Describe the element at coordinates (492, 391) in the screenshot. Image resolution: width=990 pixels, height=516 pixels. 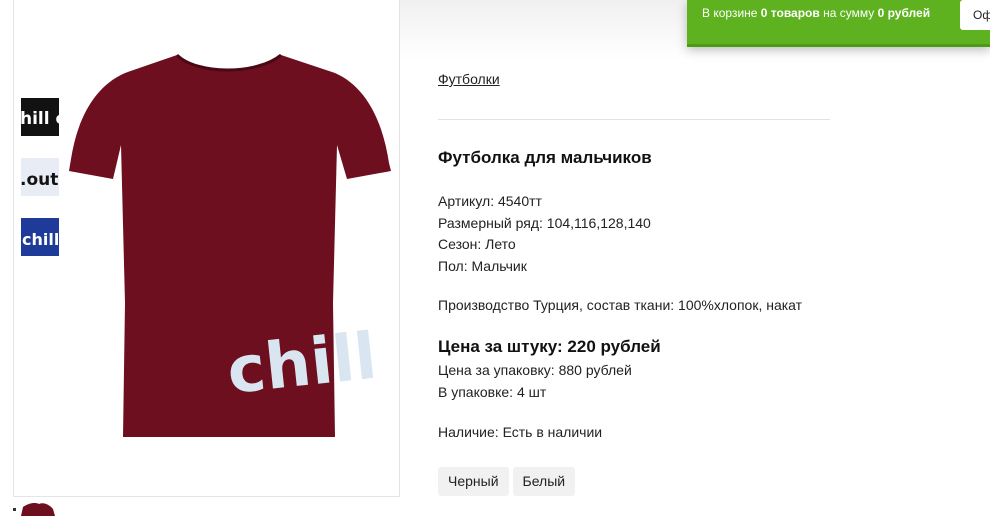
I see `pack-size: В упаковке: 4 шт` at that location.